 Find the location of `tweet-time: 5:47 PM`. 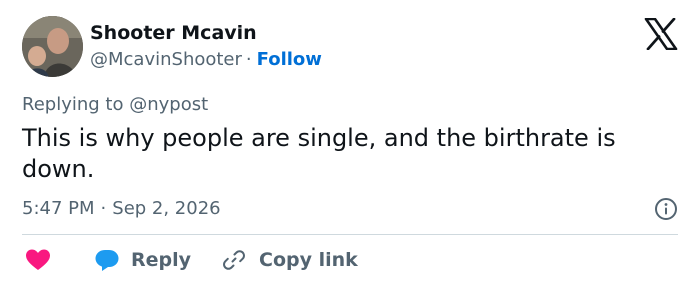

tweet-time: 5:47 PM is located at coordinates (58, 208).